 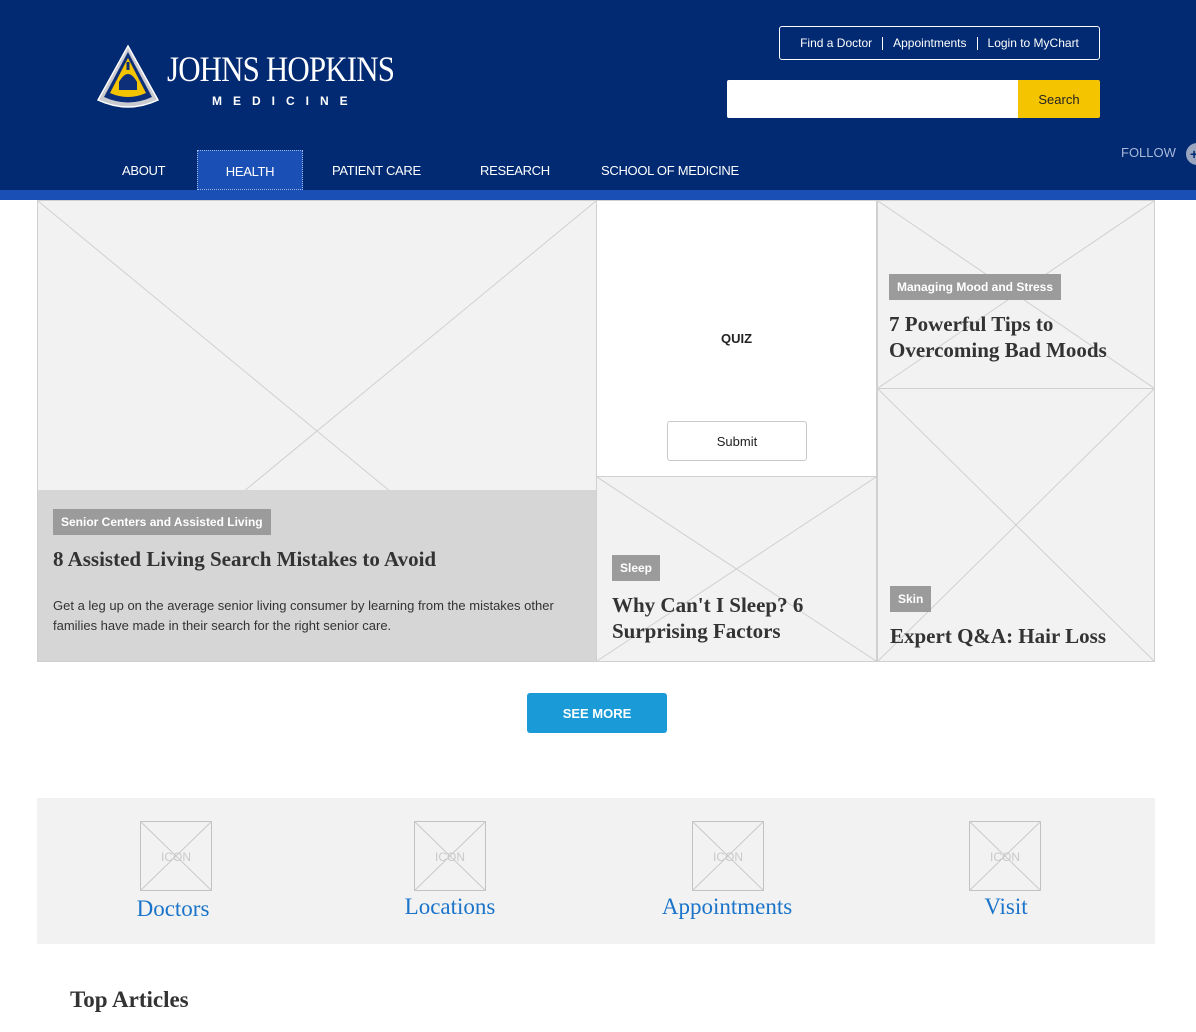 I want to click on image-placeholder, so click(x=1016, y=525).